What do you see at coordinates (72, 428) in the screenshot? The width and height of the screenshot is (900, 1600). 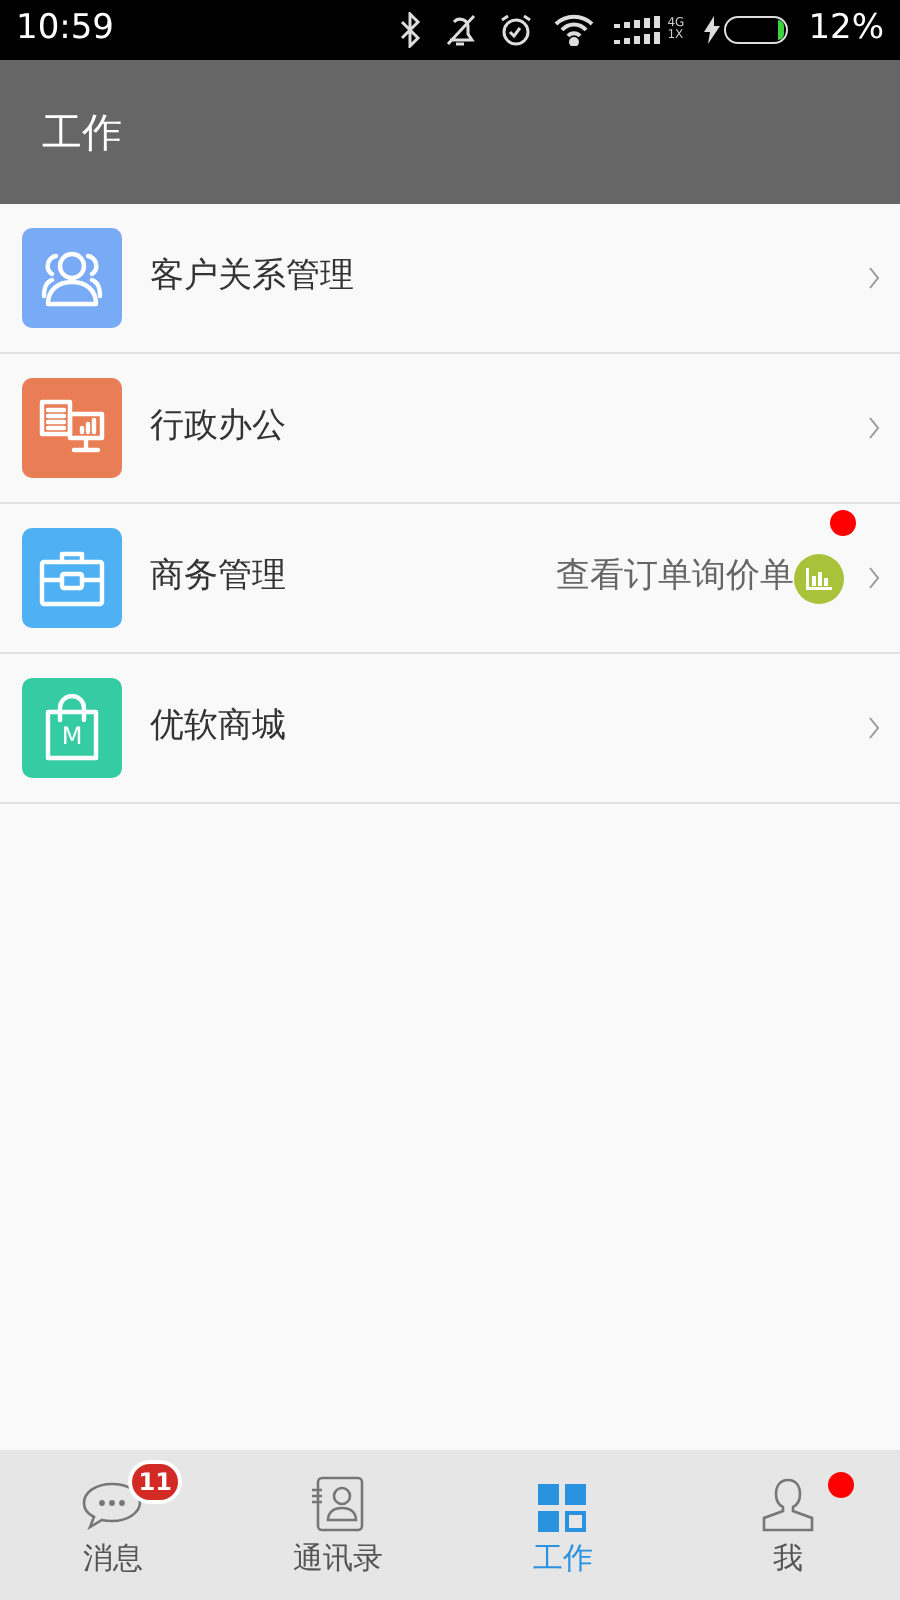 I see `computer-icon` at bounding box center [72, 428].